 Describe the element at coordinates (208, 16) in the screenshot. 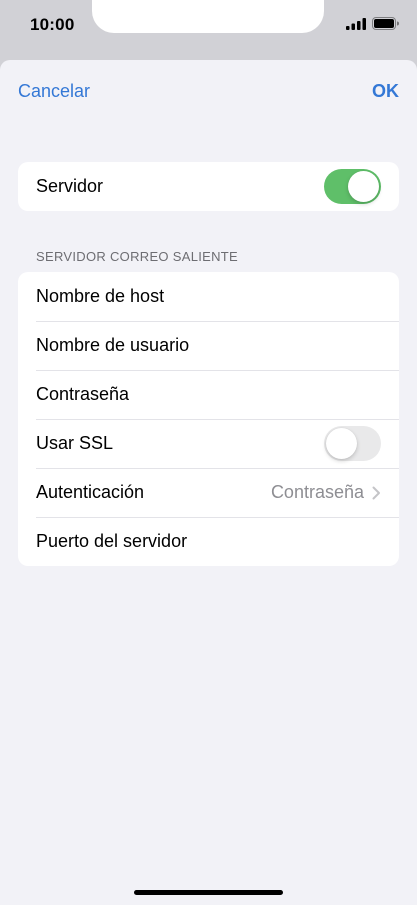

I see `notch` at that location.